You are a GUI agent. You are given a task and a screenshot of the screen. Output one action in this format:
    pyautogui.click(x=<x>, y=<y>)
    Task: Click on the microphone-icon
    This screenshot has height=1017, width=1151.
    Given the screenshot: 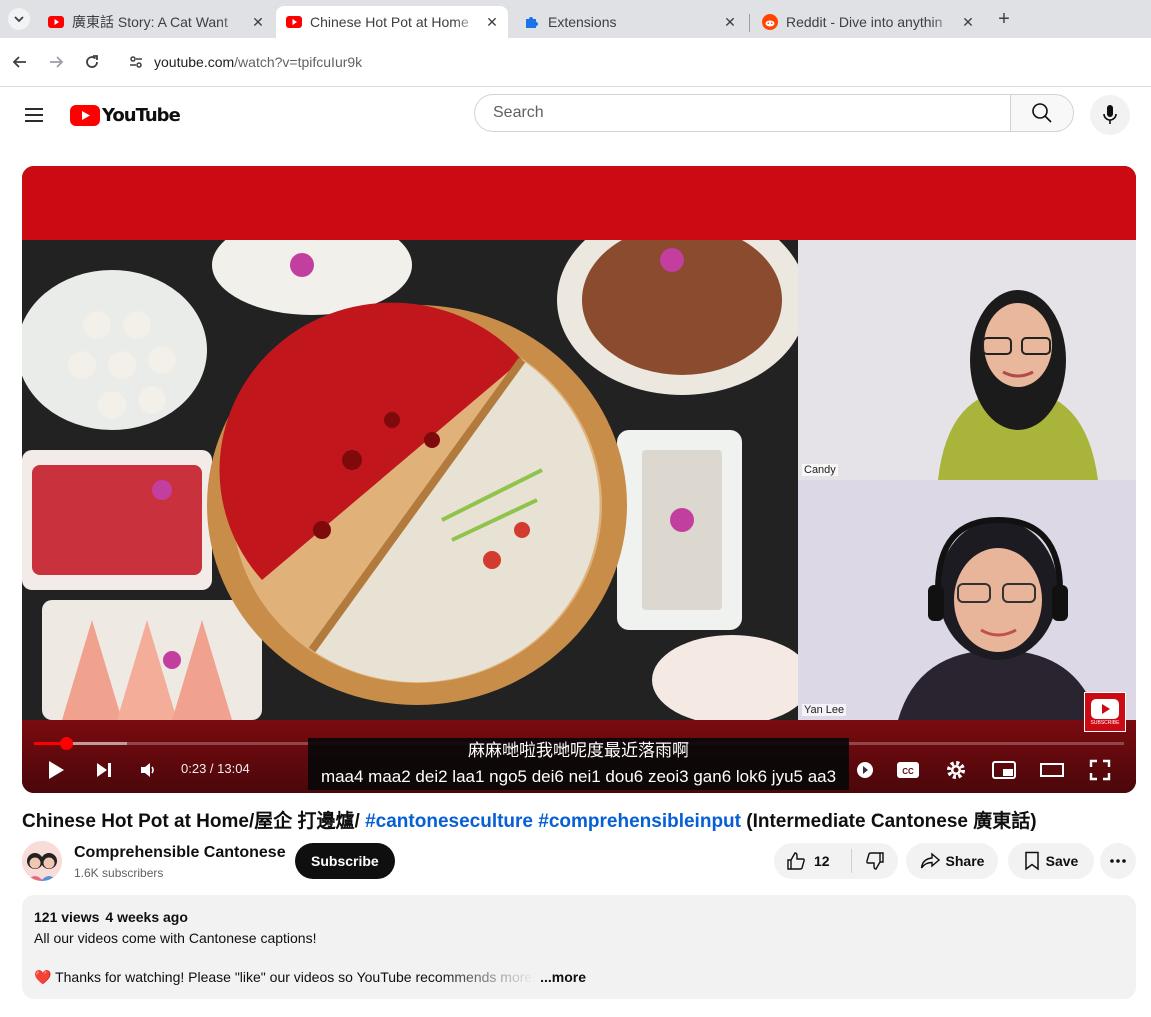 What is the action you would take?
    pyautogui.click(x=1110, y=114)
    